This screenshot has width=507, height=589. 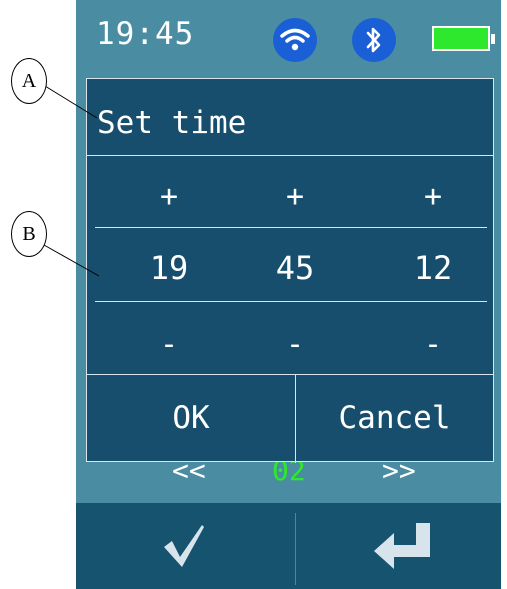 What do you see at coordinates (29, 234) in the screenshot?
I see `callout-b: B` at bounding box center [29, 234].